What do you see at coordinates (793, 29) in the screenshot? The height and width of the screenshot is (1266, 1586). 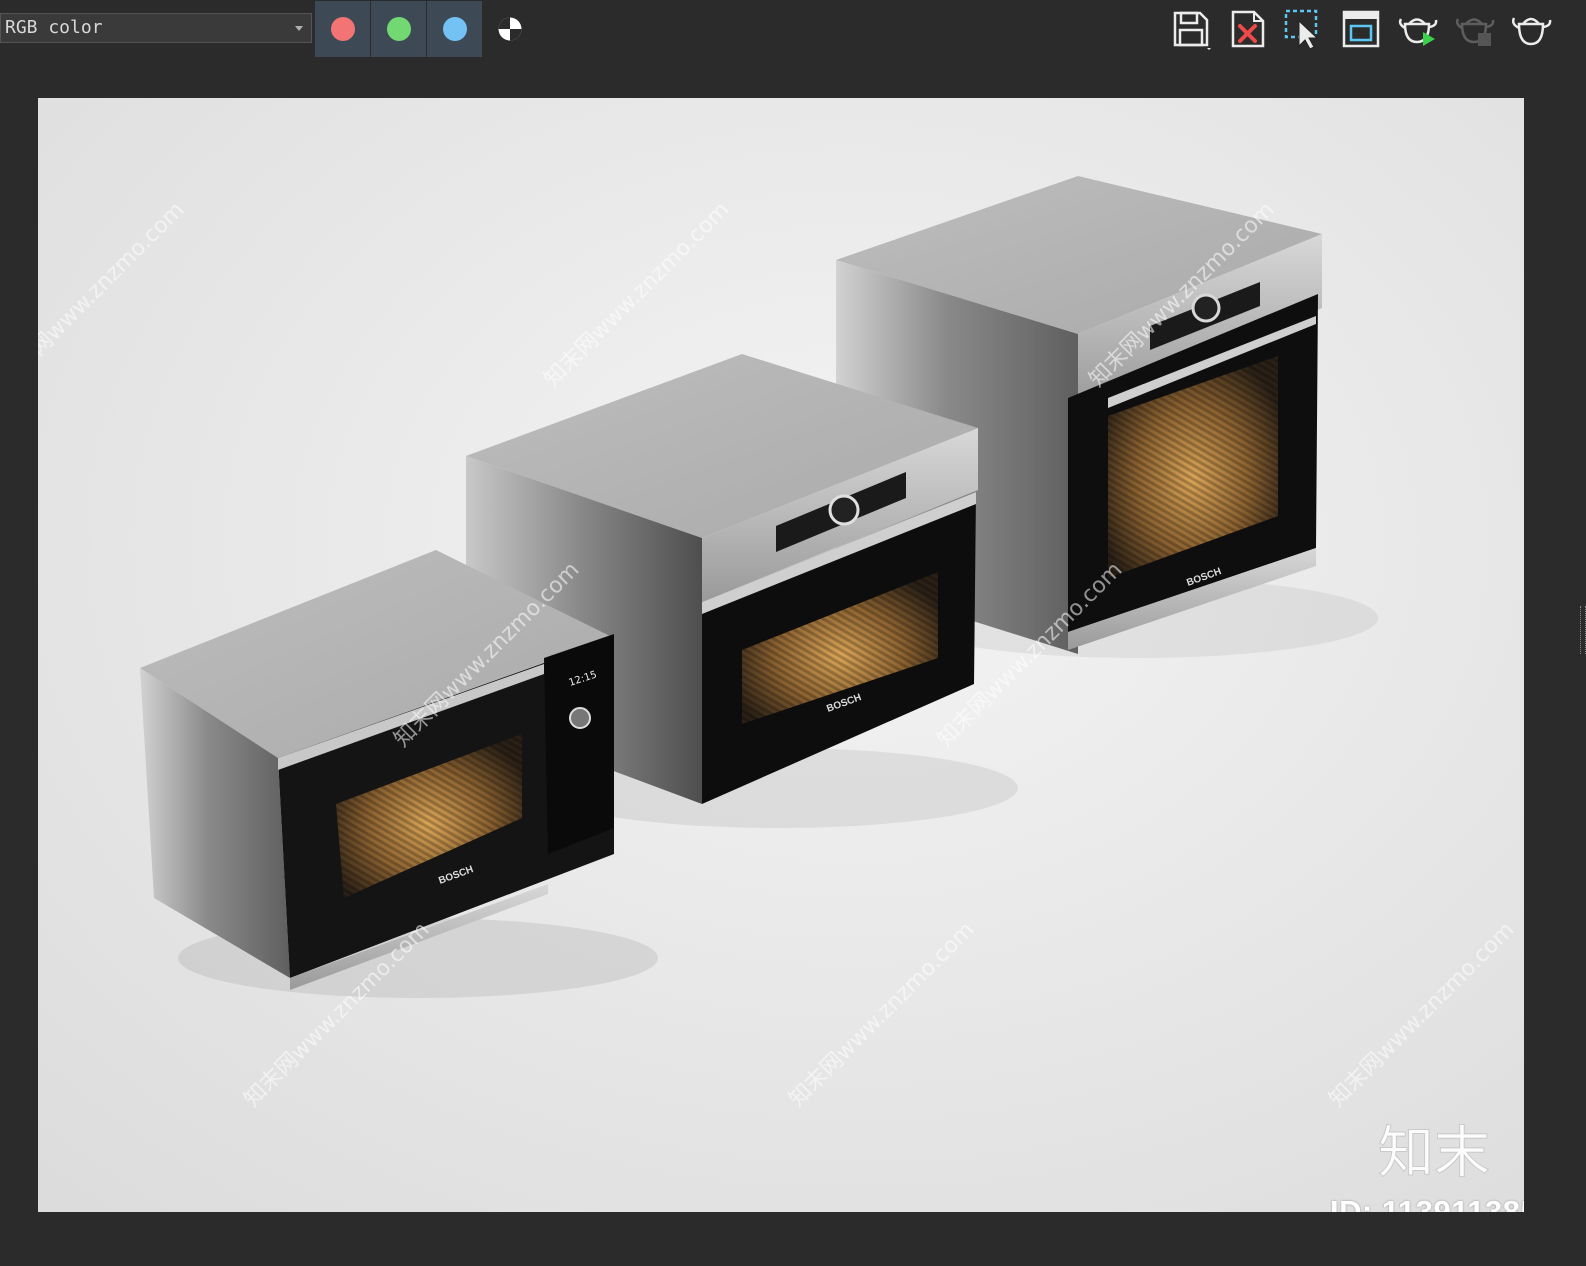 I see `render-toolbar: RGB color` at bounding box center [793, 29].